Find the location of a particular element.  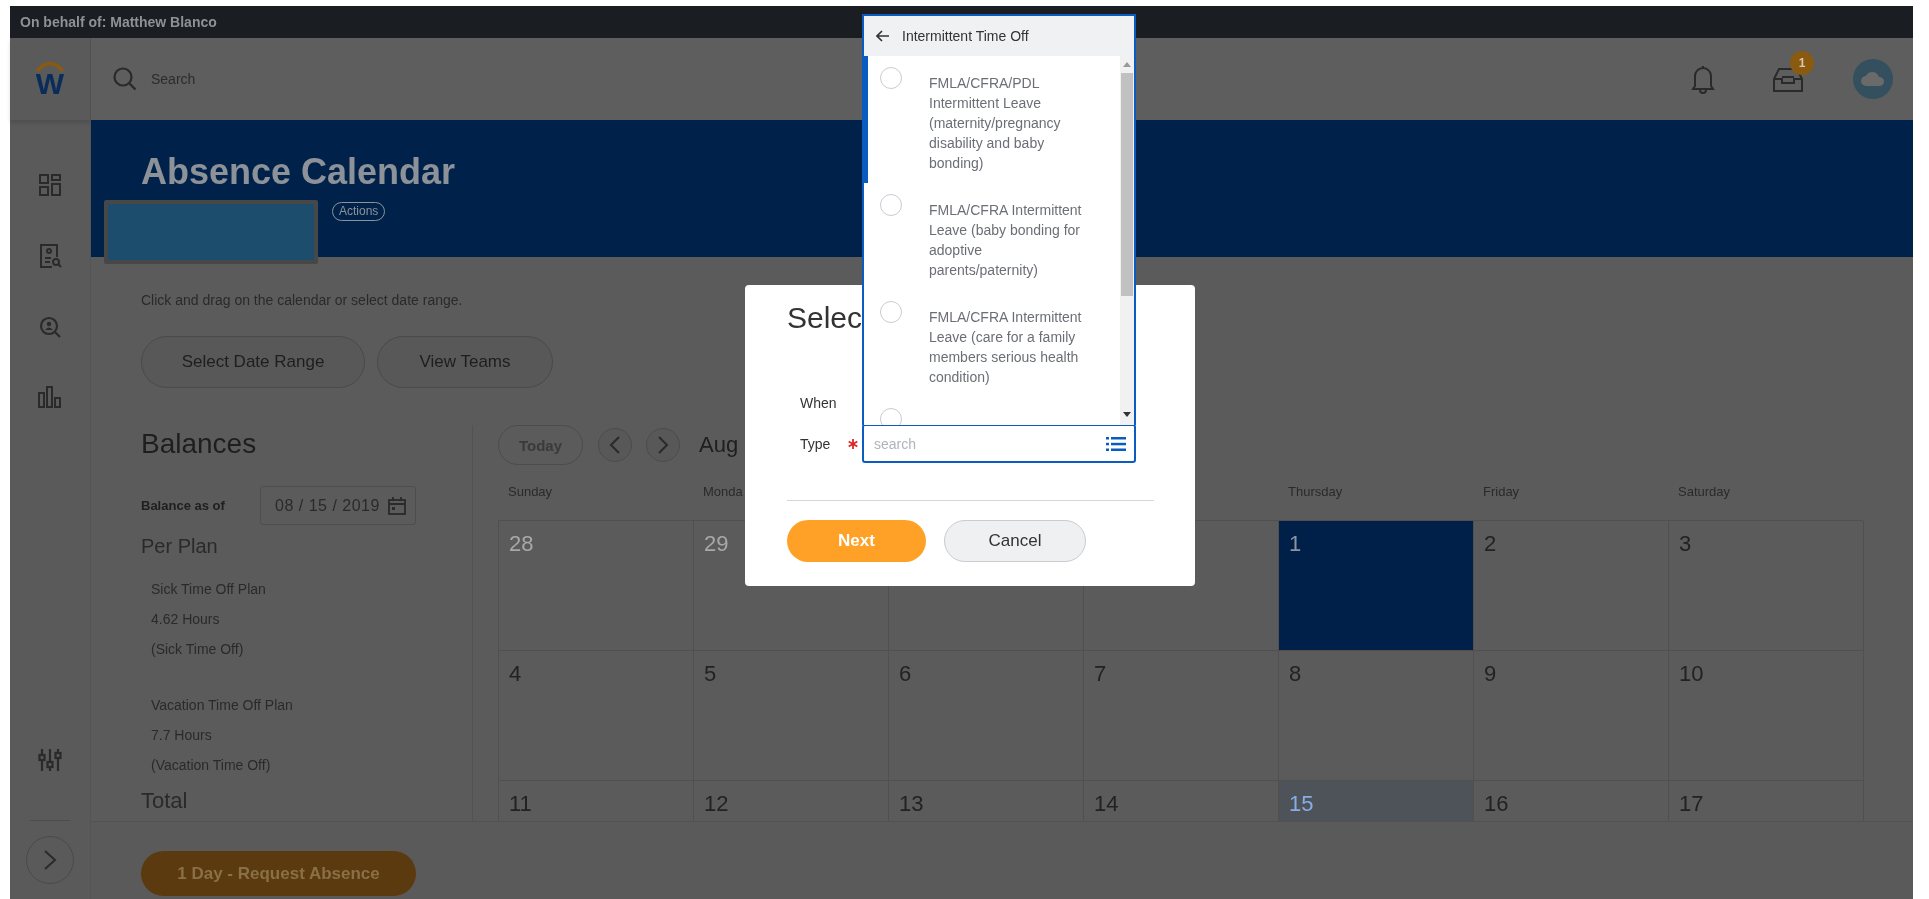

day-number: 1 is located at coordinates (1295, 543).